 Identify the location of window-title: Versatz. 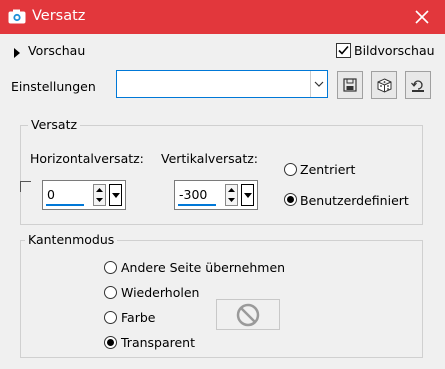
(59, 16).